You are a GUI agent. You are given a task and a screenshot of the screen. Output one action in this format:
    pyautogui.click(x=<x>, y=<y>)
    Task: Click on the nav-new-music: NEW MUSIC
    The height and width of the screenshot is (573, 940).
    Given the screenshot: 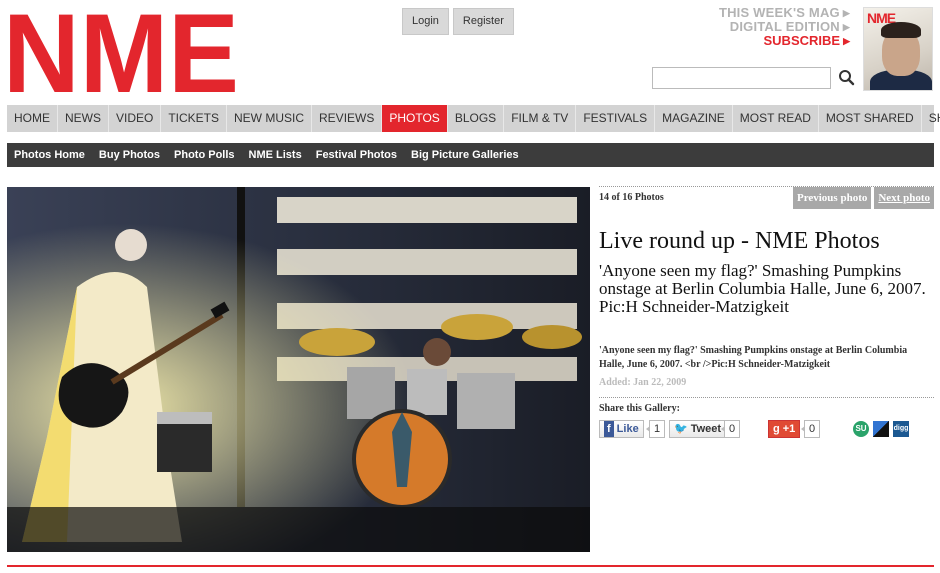 What is the action you would take?
    pyautogui.click(x=270, y=118)
    